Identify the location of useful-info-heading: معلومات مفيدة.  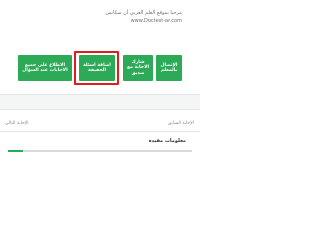
(167, 141).